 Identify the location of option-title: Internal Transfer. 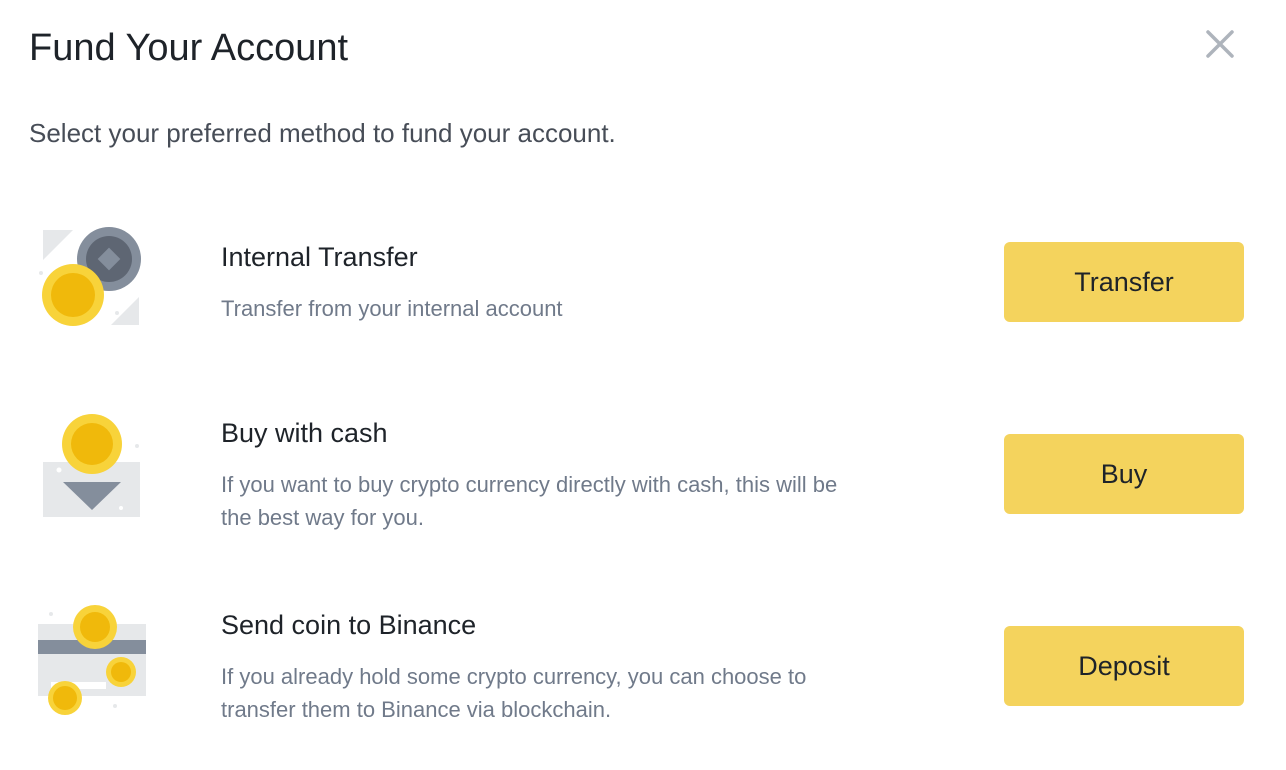
(319, 257).